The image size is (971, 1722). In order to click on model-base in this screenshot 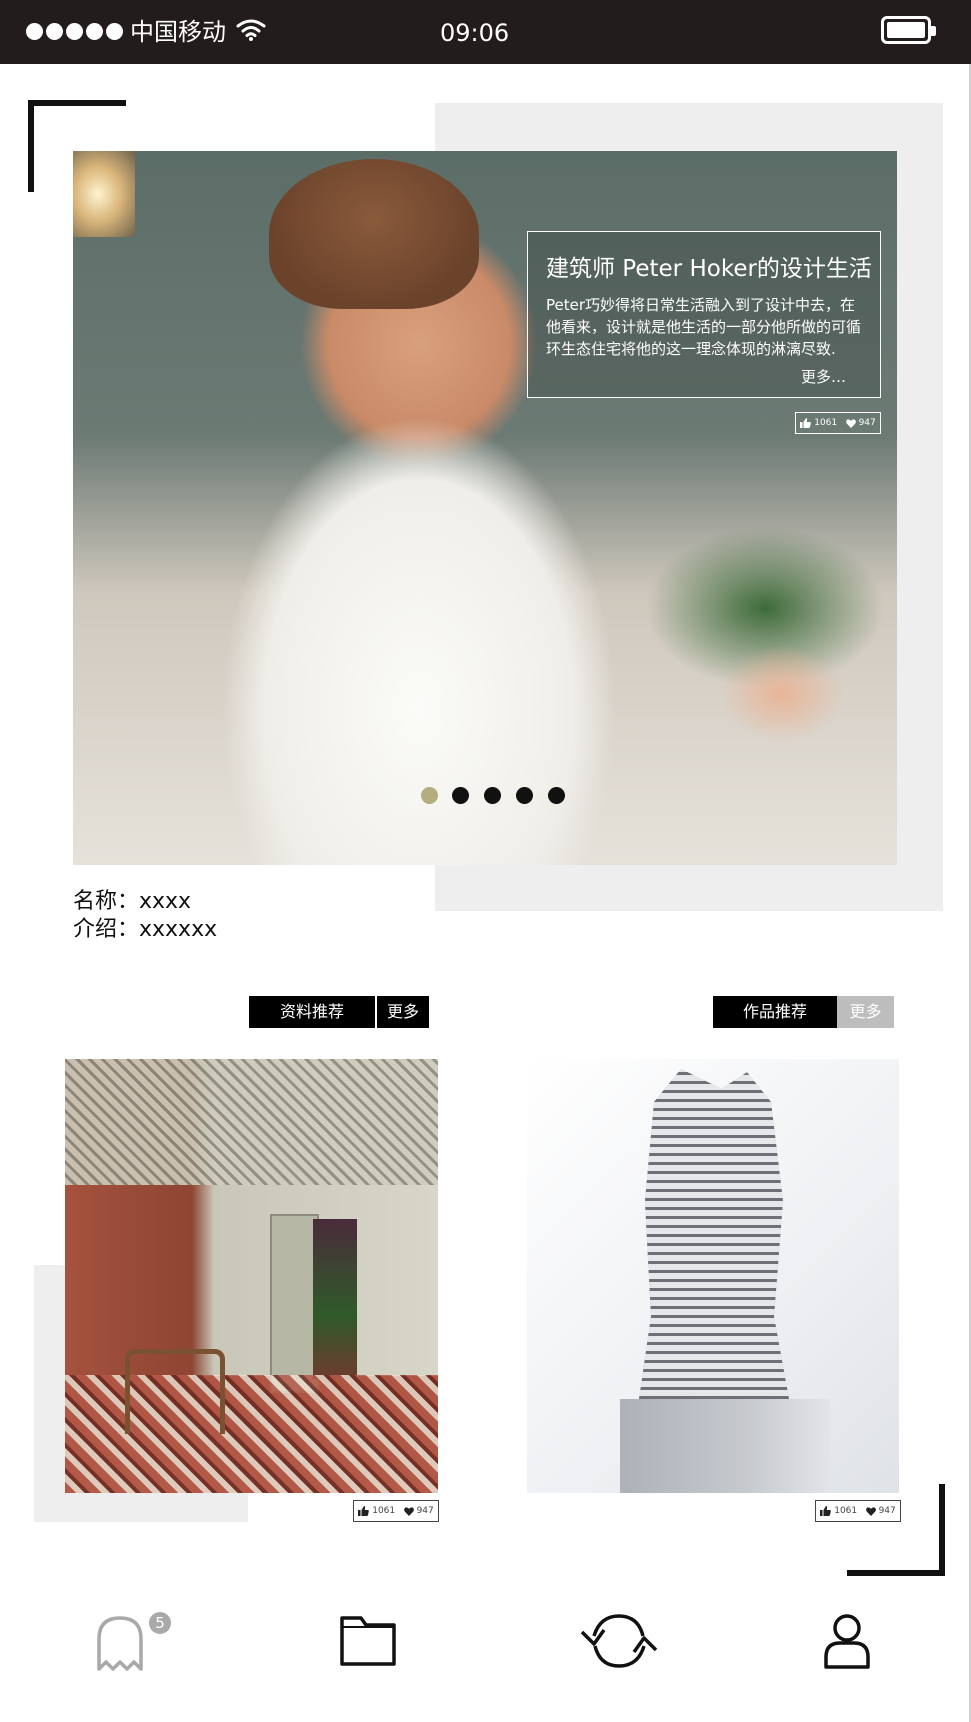, I will do `click(725, 1446)`.